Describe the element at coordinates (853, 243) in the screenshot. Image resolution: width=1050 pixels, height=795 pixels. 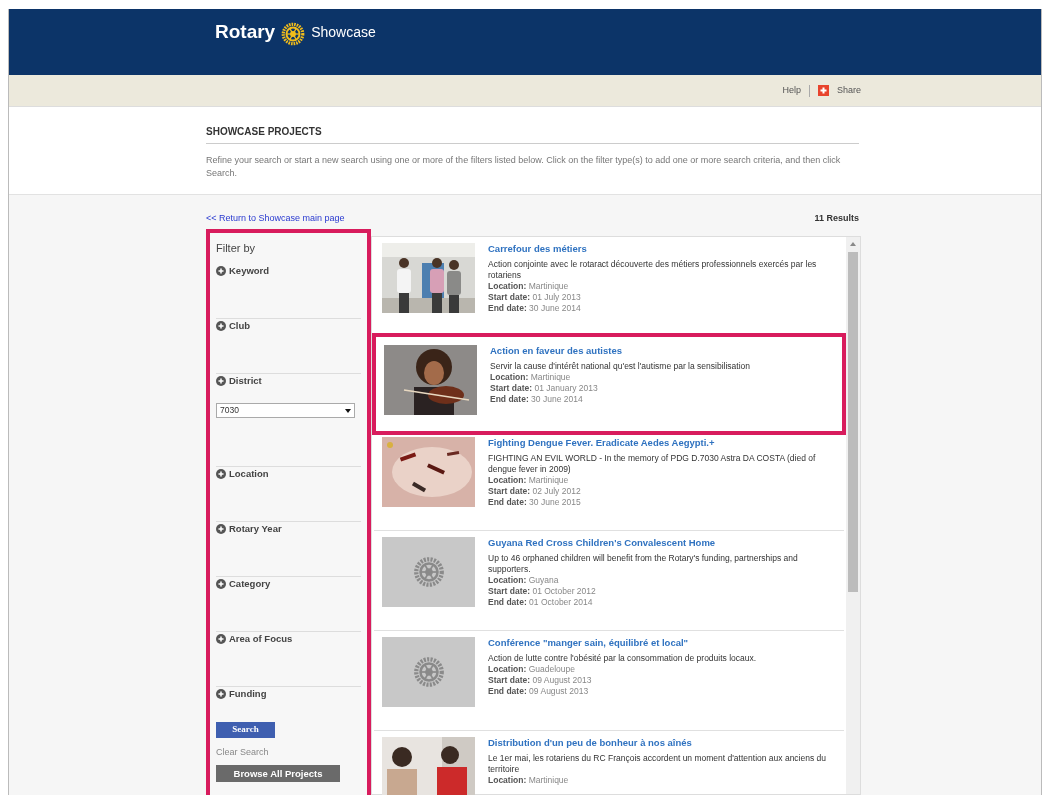
I see `scroll-up-icon` at that location.